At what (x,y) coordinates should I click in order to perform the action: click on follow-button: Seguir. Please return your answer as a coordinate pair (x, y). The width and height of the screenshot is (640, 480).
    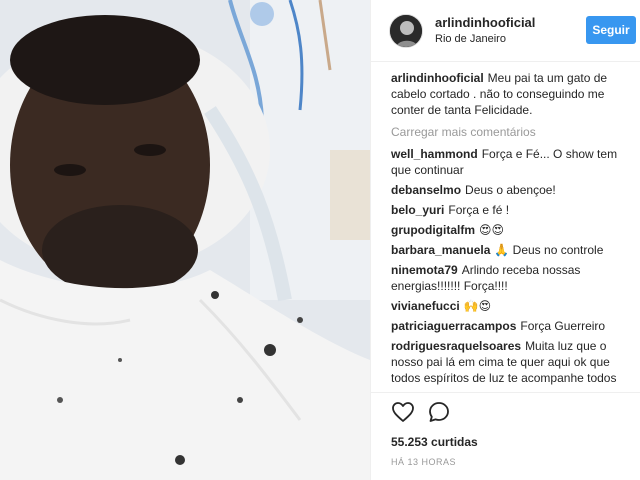
    Looking at the image, I should click on (611, 30).